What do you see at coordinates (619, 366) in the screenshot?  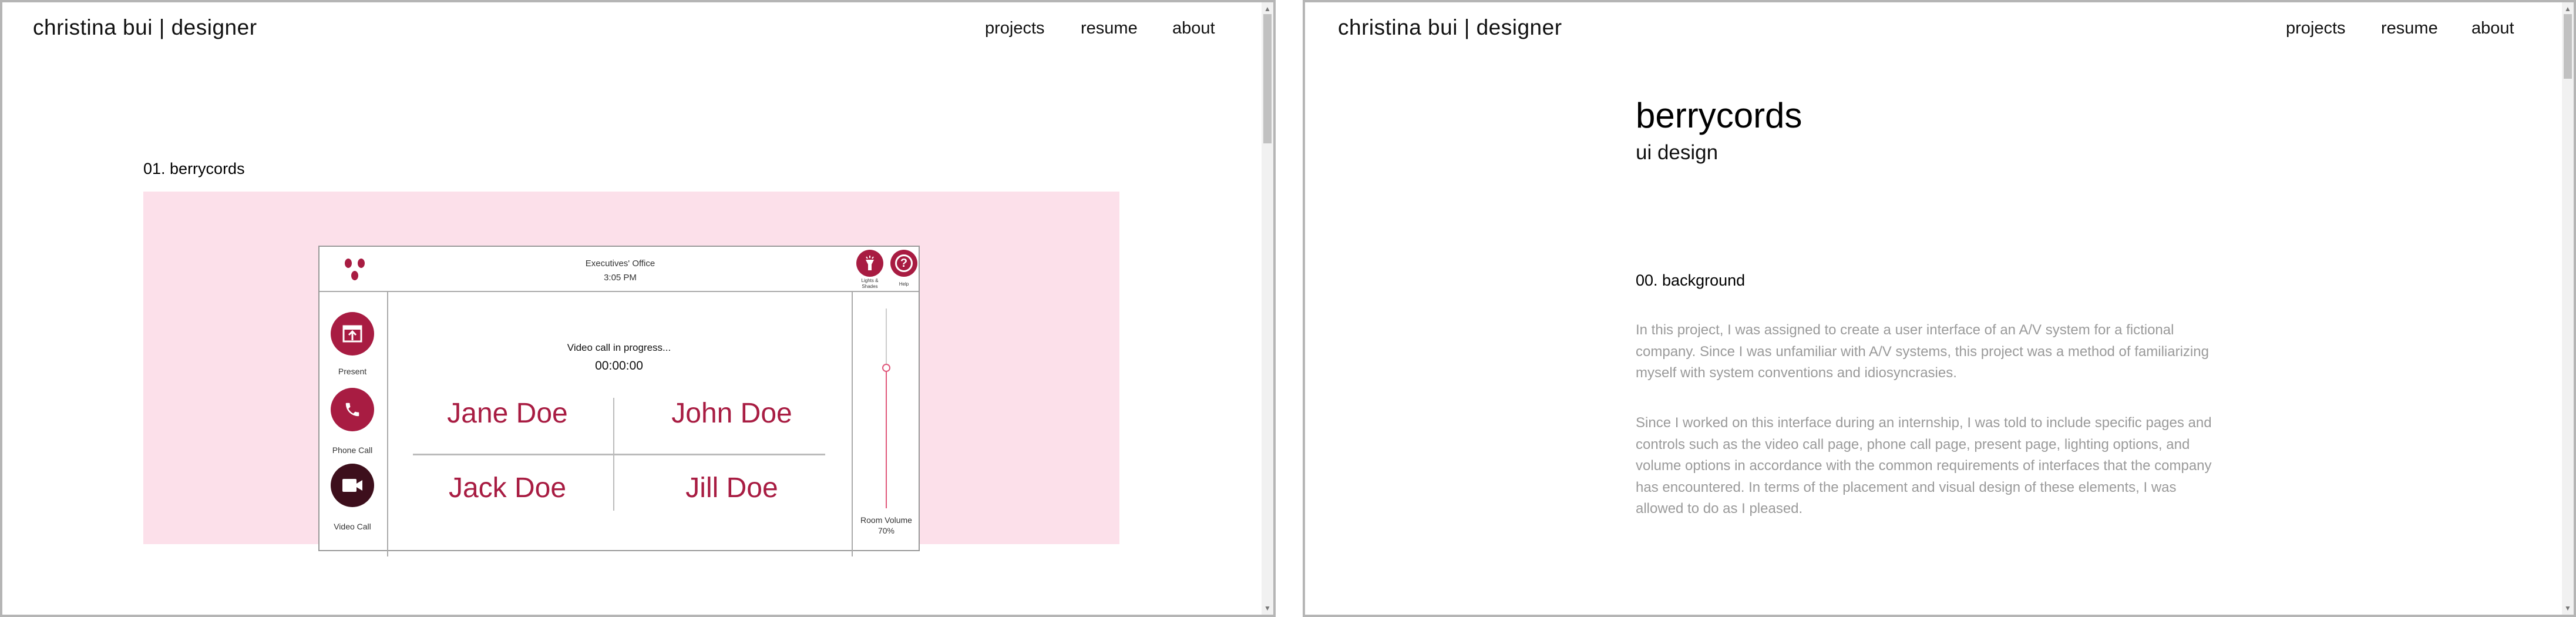 I see `call-timer: 00:00:00` at bounding box center [619, 366].